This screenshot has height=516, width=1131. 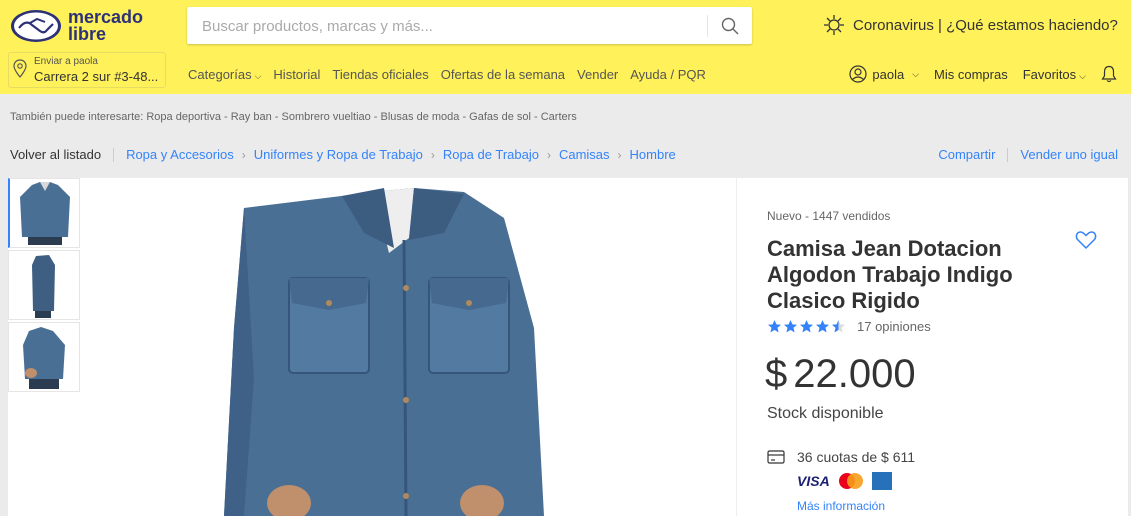 I want to click on coronavirus-promo: Coronavirus | ¿Qué estamos haciendo?, so click(x=970, y=25).